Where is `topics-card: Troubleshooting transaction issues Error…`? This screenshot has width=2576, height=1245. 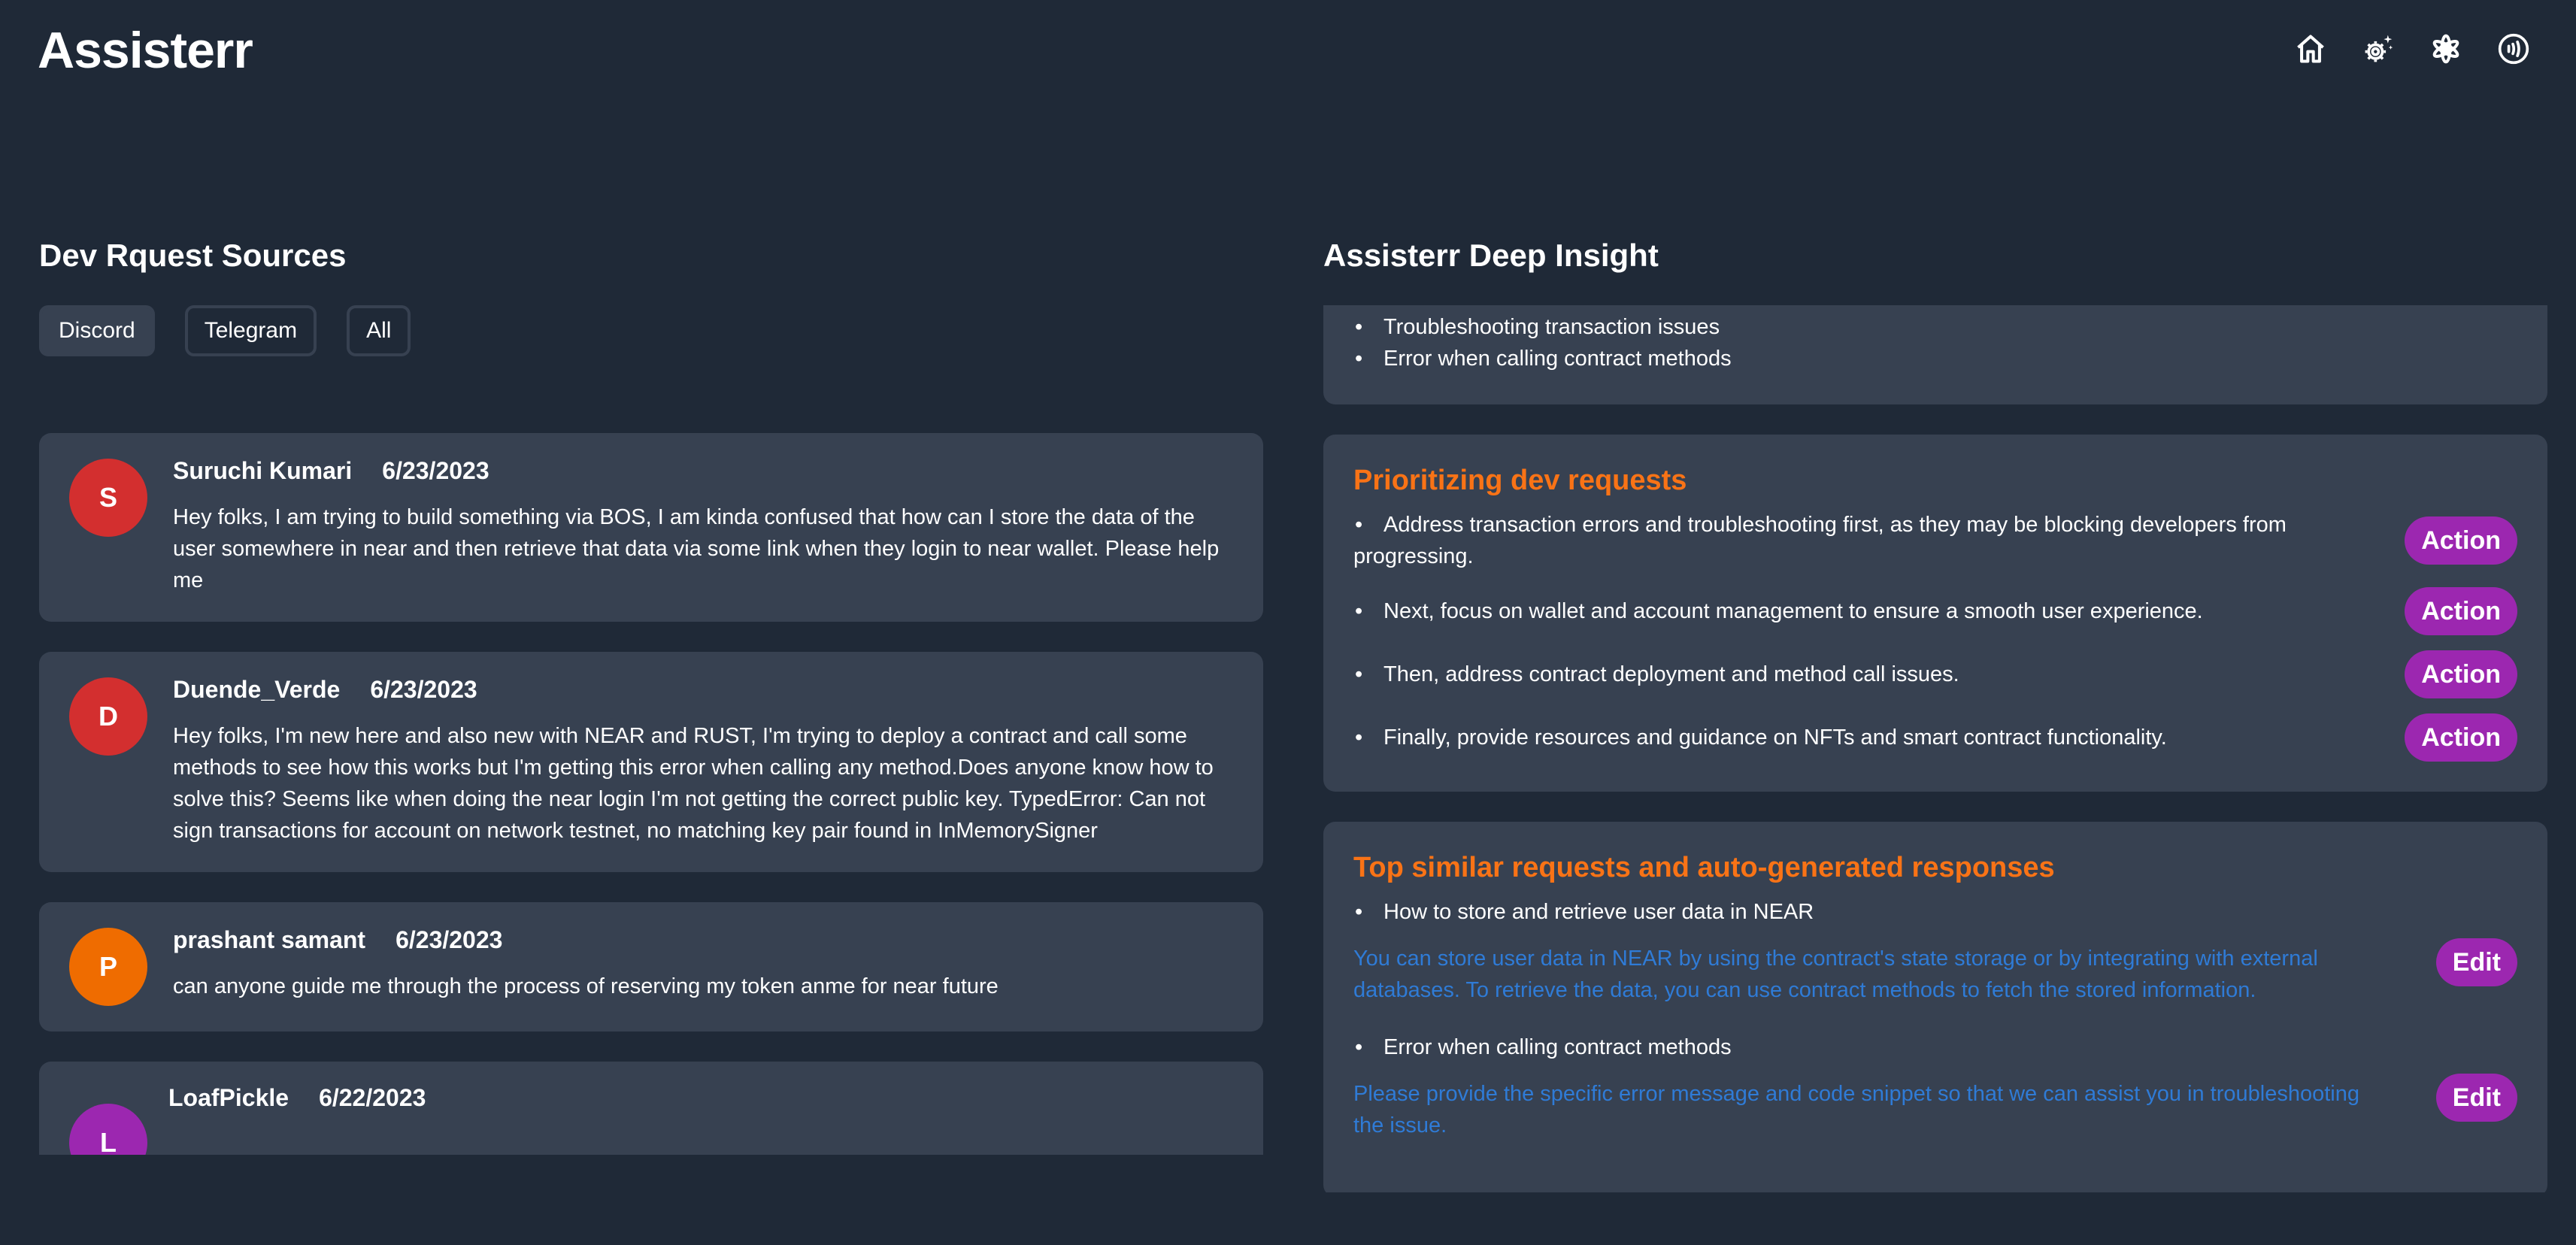
topics-card: Troubleshooting transaction issues Error… is located at coordinates (1935, 354).